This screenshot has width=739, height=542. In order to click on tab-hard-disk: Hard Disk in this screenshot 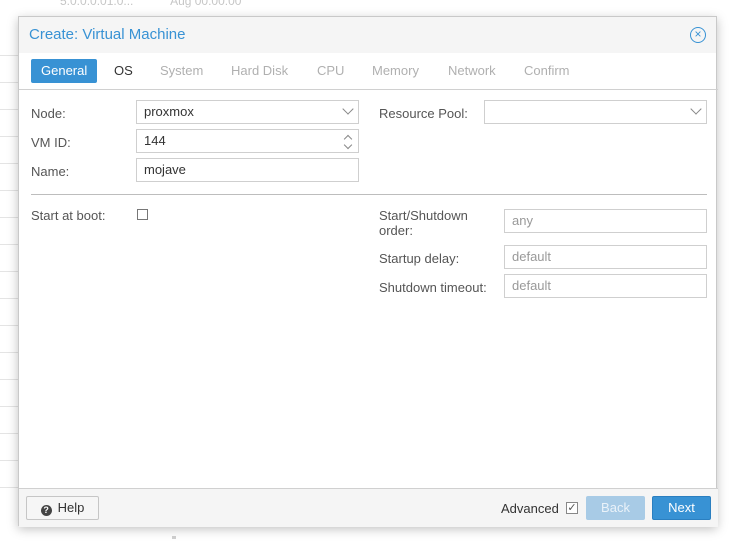, I will do `click(260, 70)`.